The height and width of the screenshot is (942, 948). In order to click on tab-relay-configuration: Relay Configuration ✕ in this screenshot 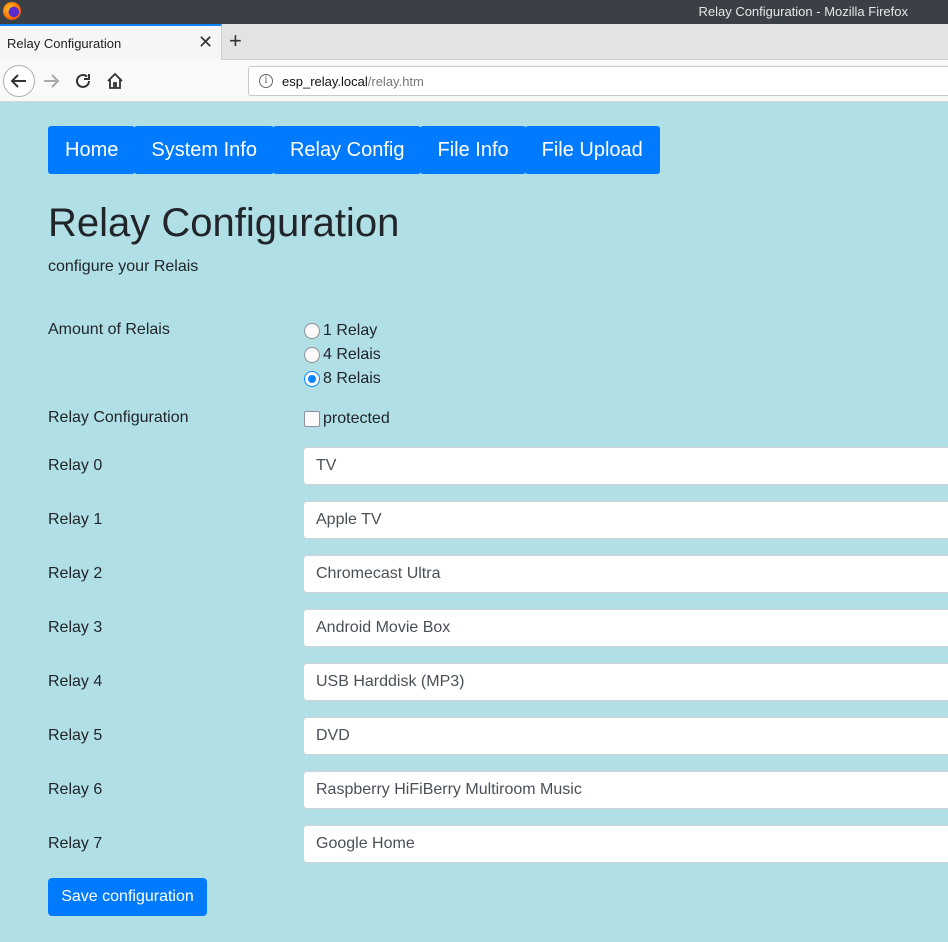, I will do `click(111, 42)`.